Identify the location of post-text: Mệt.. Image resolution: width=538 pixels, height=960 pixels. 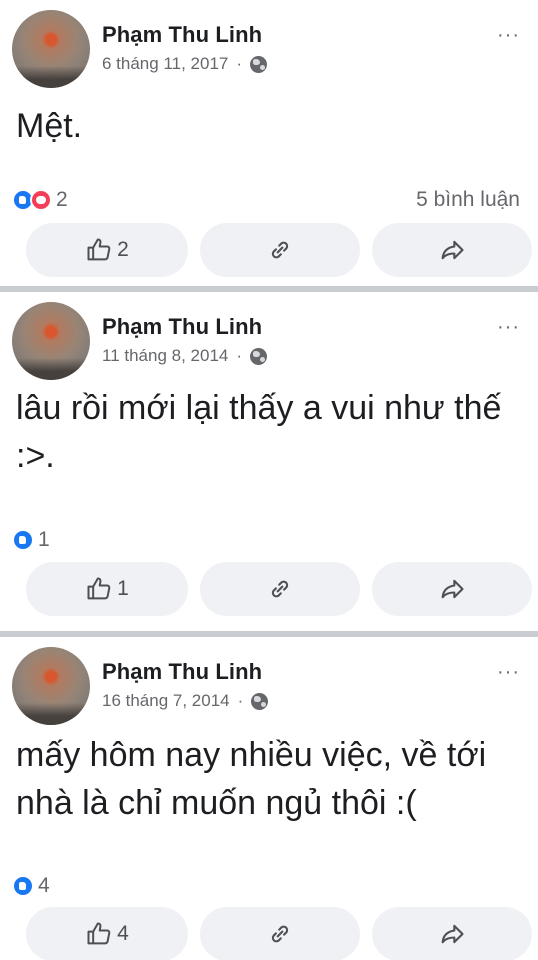
(49, 126).